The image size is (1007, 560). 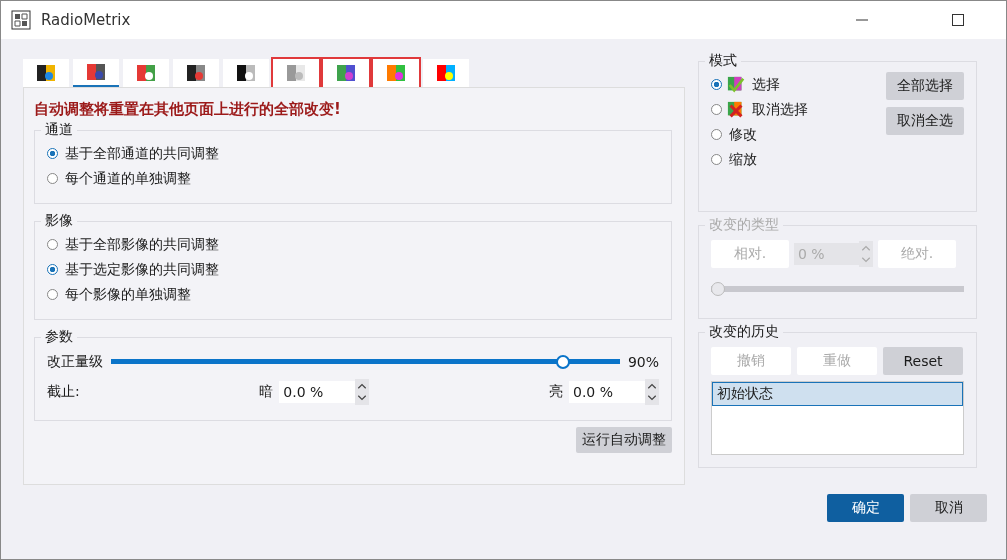 I want to click on group-title: 影像, so click(x=59, y=221).